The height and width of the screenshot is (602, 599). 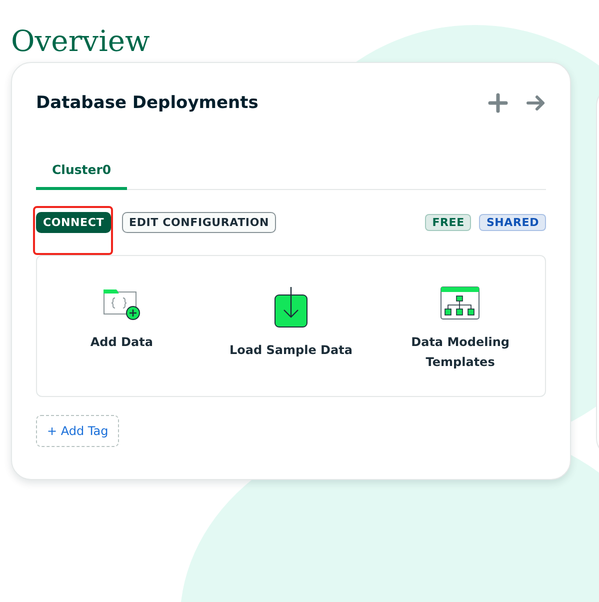 What do you see at coordinates (81, 41) in the screenshot?
I see `page-title: Overview` at bounding box center [81, 41].